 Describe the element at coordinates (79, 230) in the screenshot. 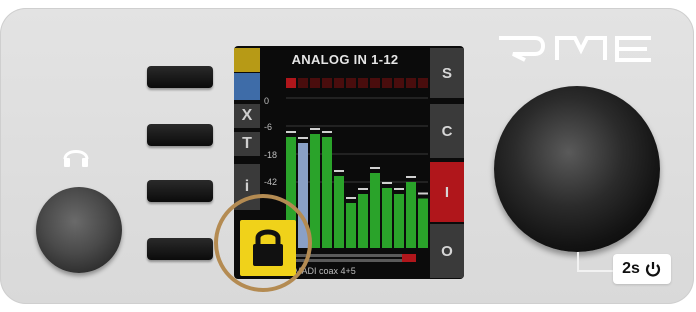

I see `headphone-jack` at that location.